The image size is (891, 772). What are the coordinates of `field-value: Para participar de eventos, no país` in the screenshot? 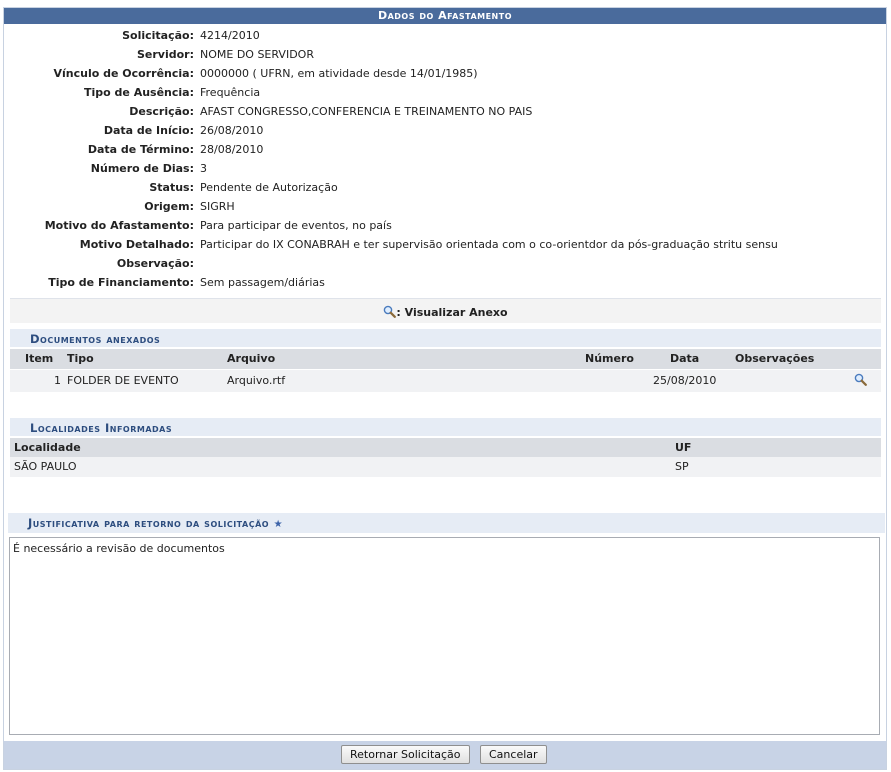 It's located at (296, 225).